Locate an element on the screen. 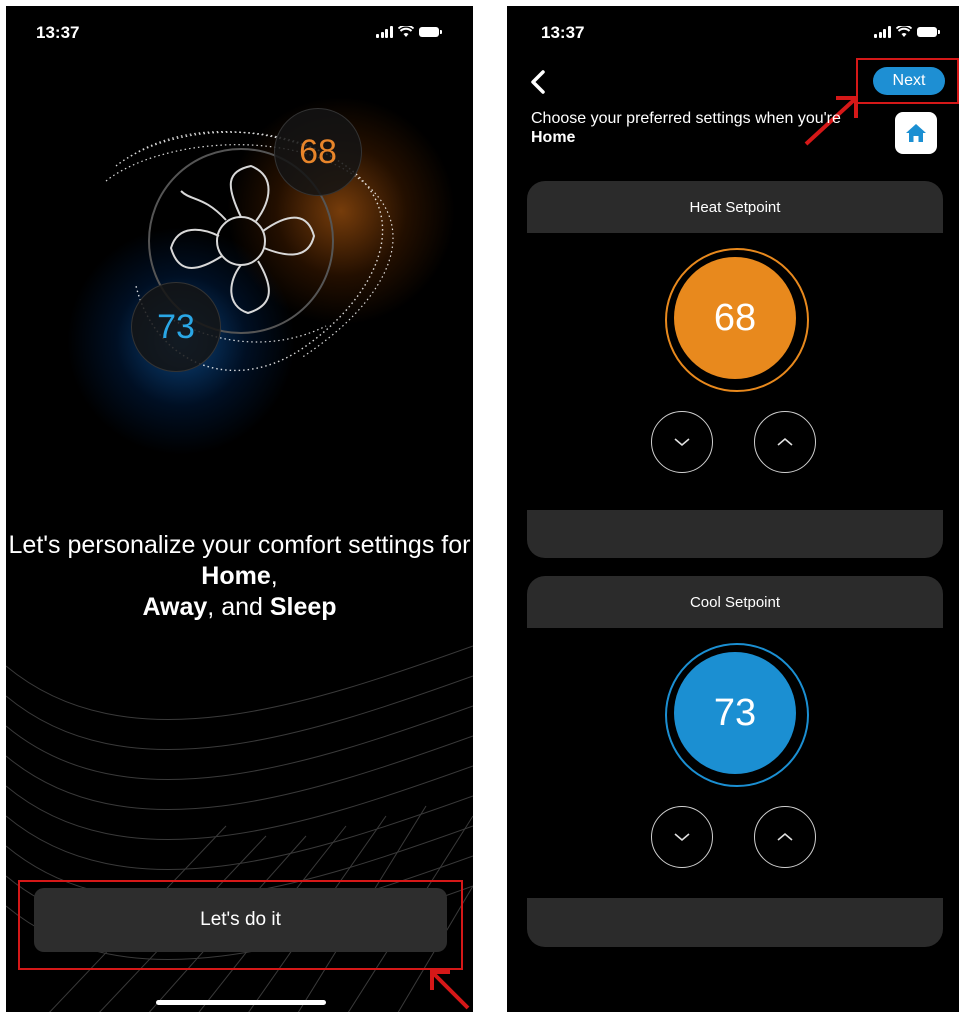  heat-setpoint-value: 68 is located at coordinates (735, 318).